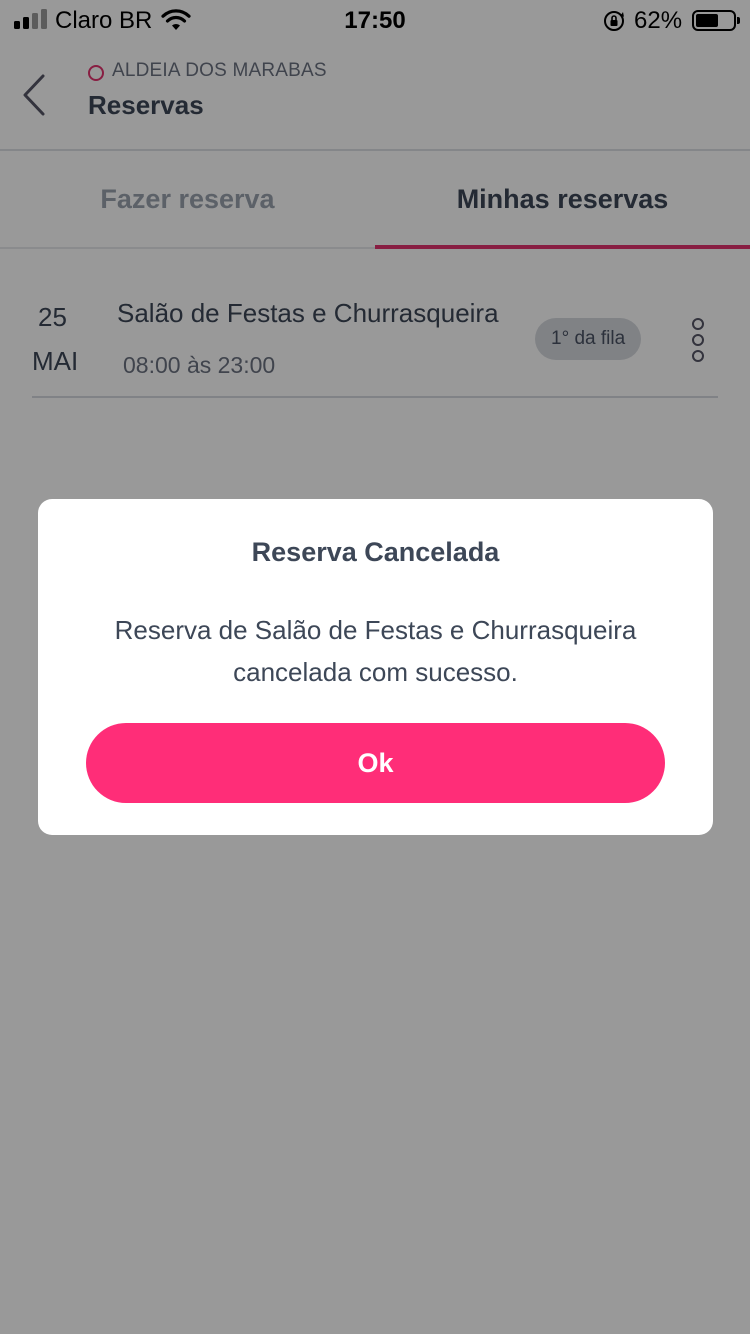 This screenshot has width=750, height=1334. I want to click on dialog-title: Reserva Cancelada, so click(375, 552).